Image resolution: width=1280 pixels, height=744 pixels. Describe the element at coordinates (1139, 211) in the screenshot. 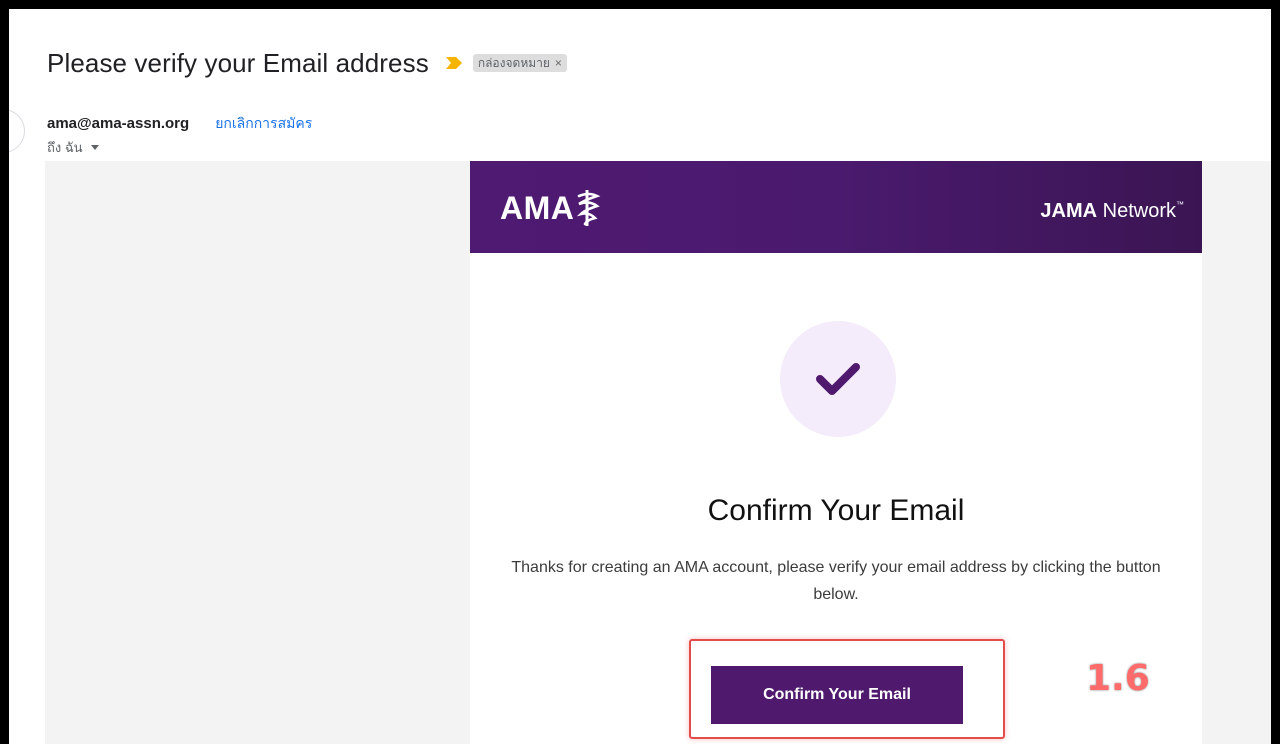

I see `jama-network-text: Network` at that location.